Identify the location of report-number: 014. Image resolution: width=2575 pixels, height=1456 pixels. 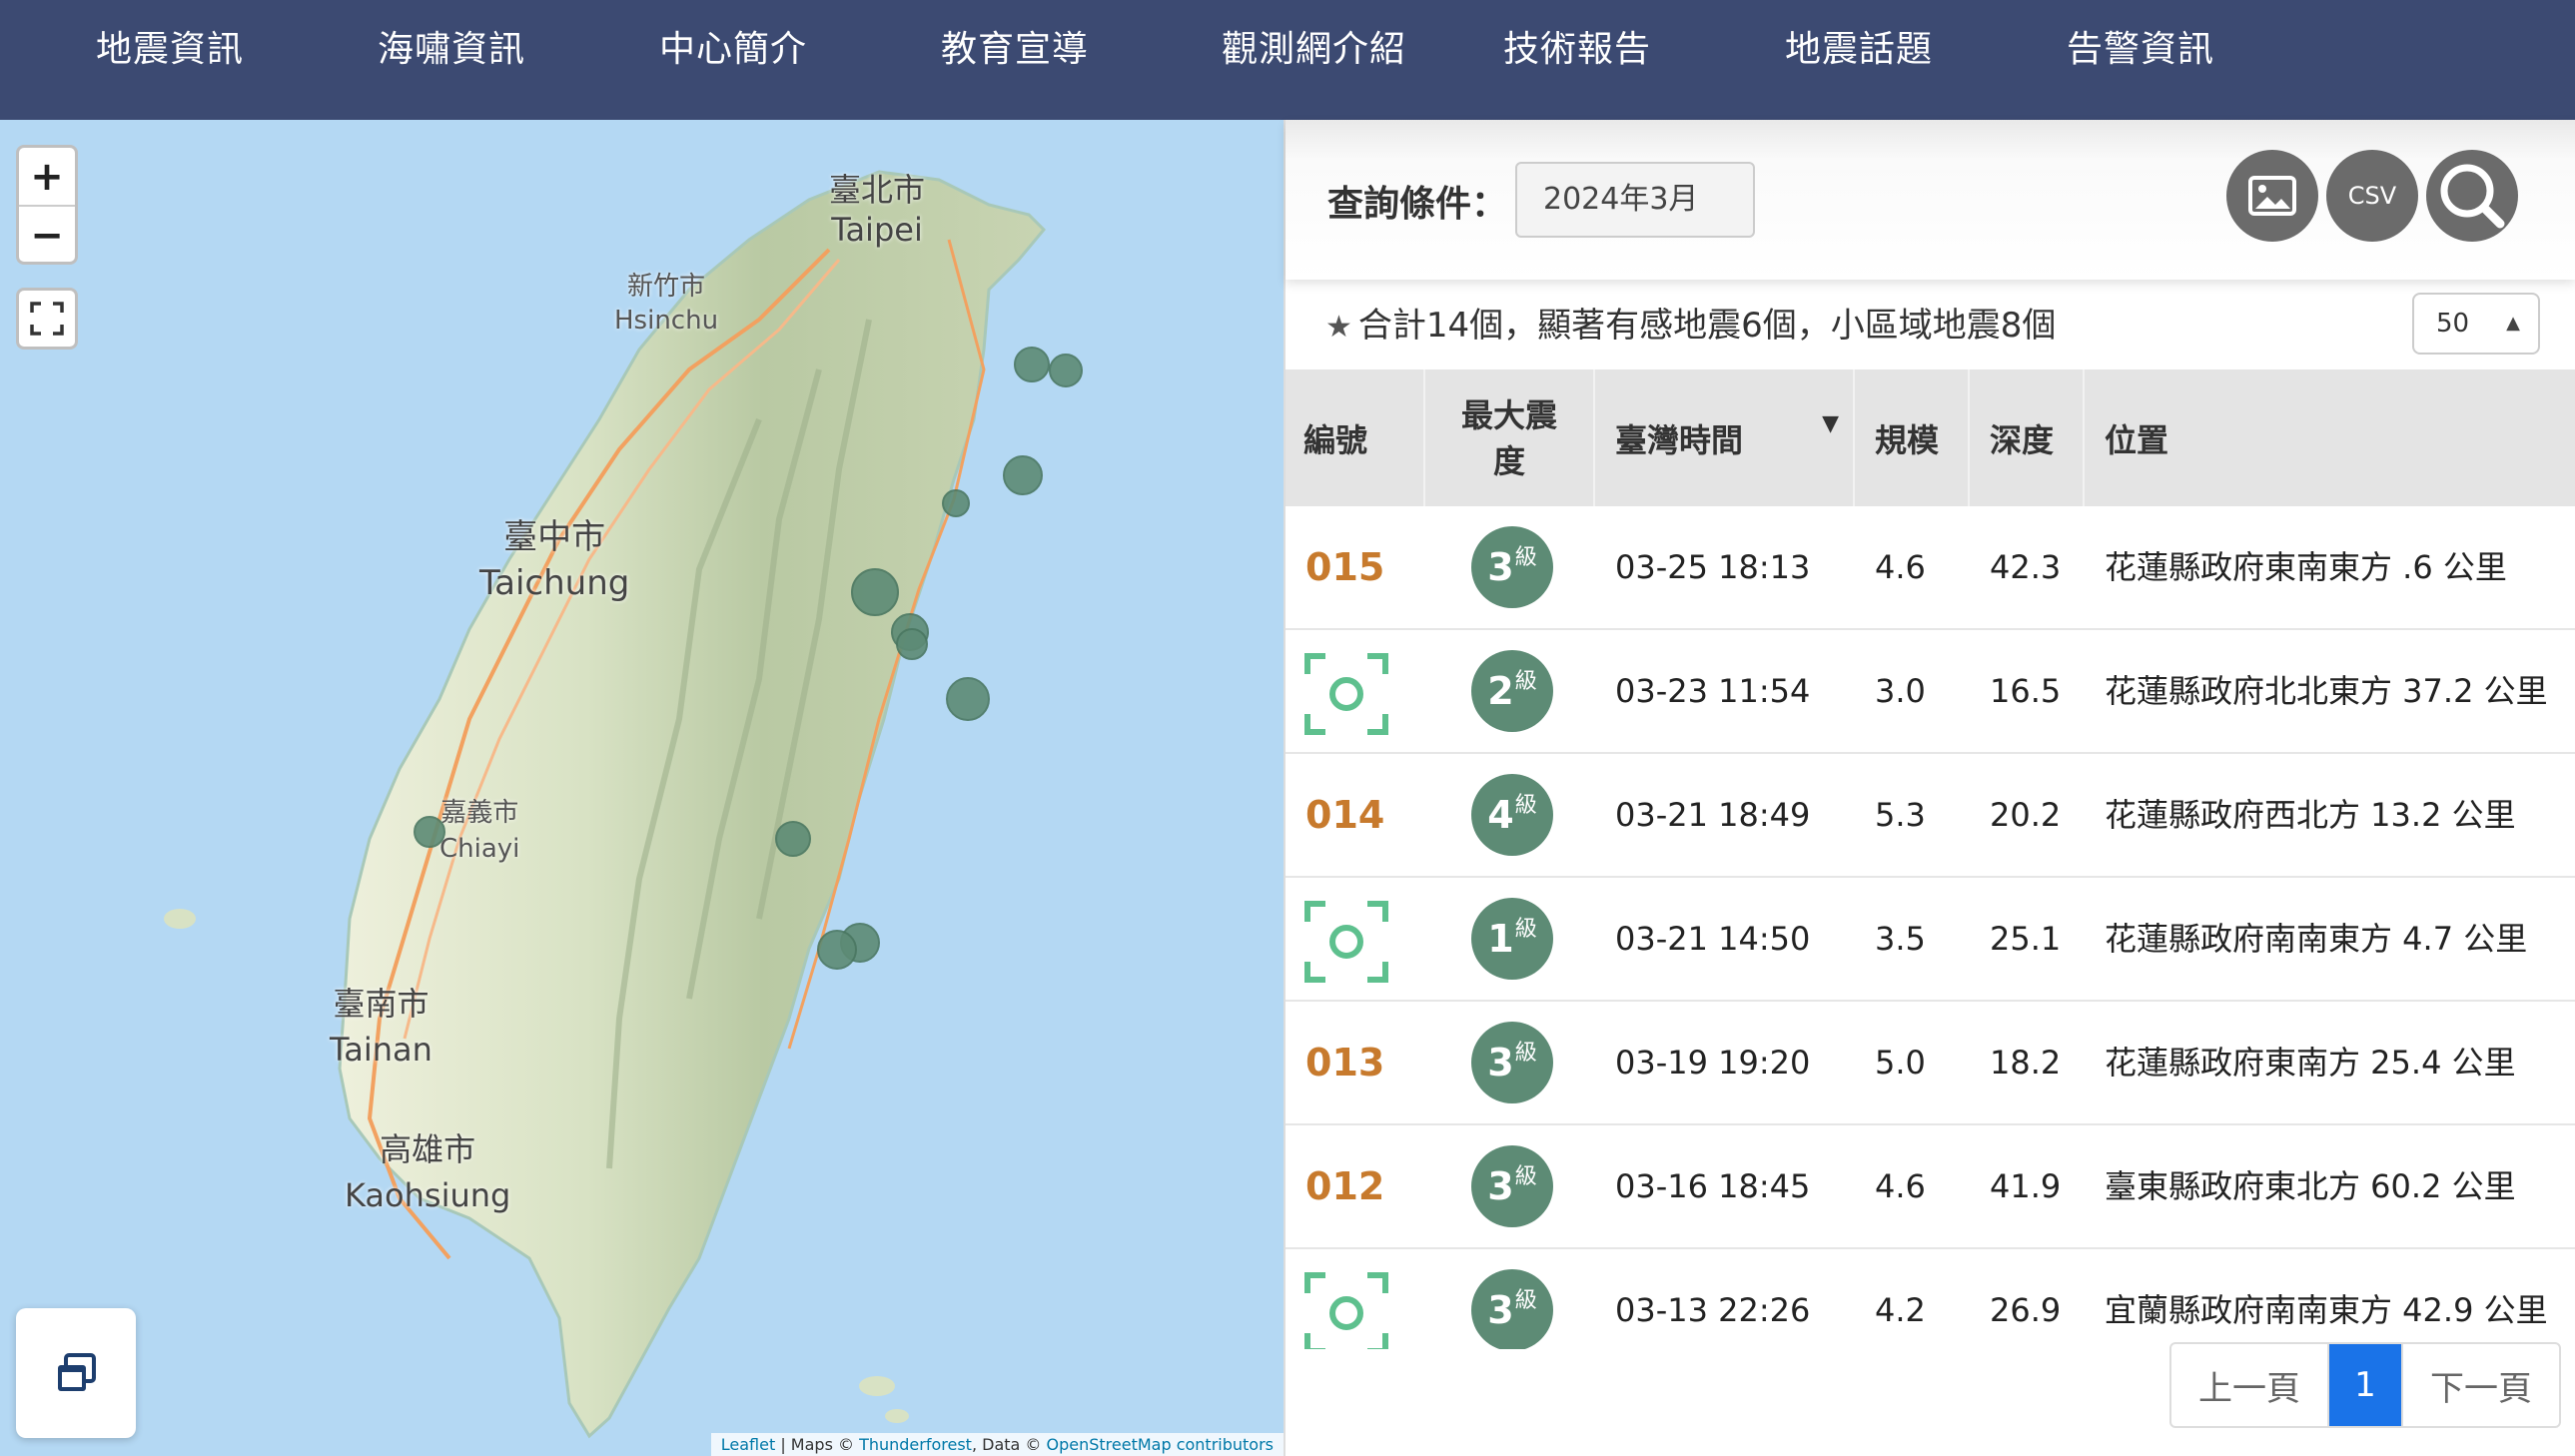
(1344, 815).